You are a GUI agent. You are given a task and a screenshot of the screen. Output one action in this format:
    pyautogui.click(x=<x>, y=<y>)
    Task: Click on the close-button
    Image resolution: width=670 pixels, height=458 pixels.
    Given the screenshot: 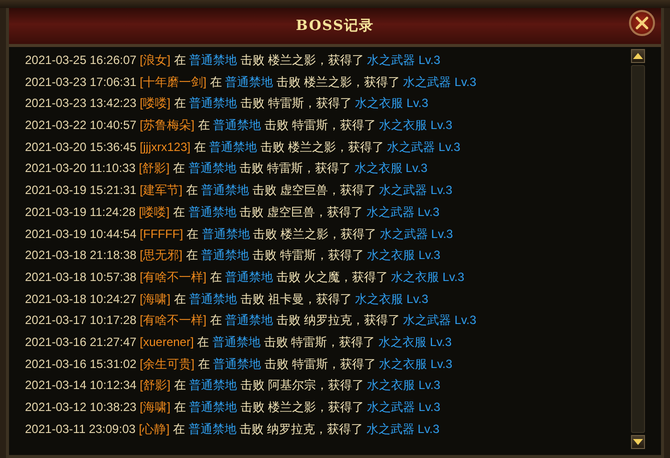 What is the action you would take?
    pyautogui.click(x=642, y=23)
    